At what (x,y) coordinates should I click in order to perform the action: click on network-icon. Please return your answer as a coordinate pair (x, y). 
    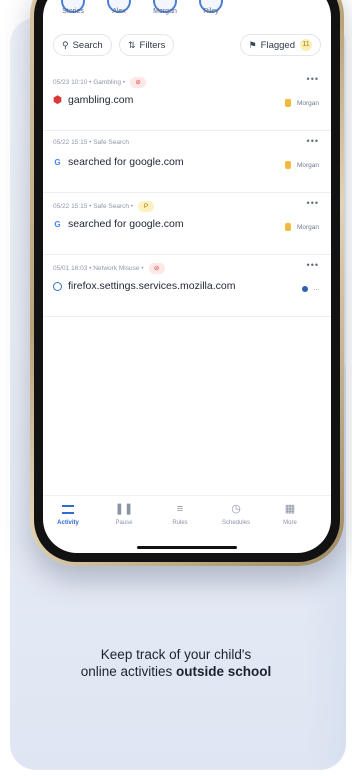
    Looking at the image, I should click on (57, 286).